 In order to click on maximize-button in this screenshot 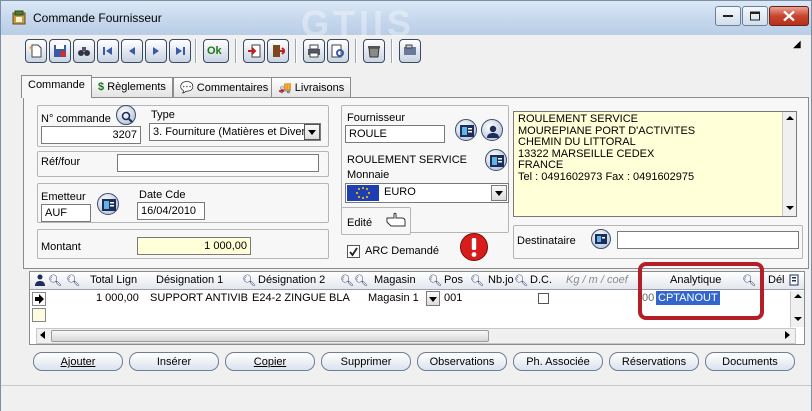, I will do `click(755, 16)`.